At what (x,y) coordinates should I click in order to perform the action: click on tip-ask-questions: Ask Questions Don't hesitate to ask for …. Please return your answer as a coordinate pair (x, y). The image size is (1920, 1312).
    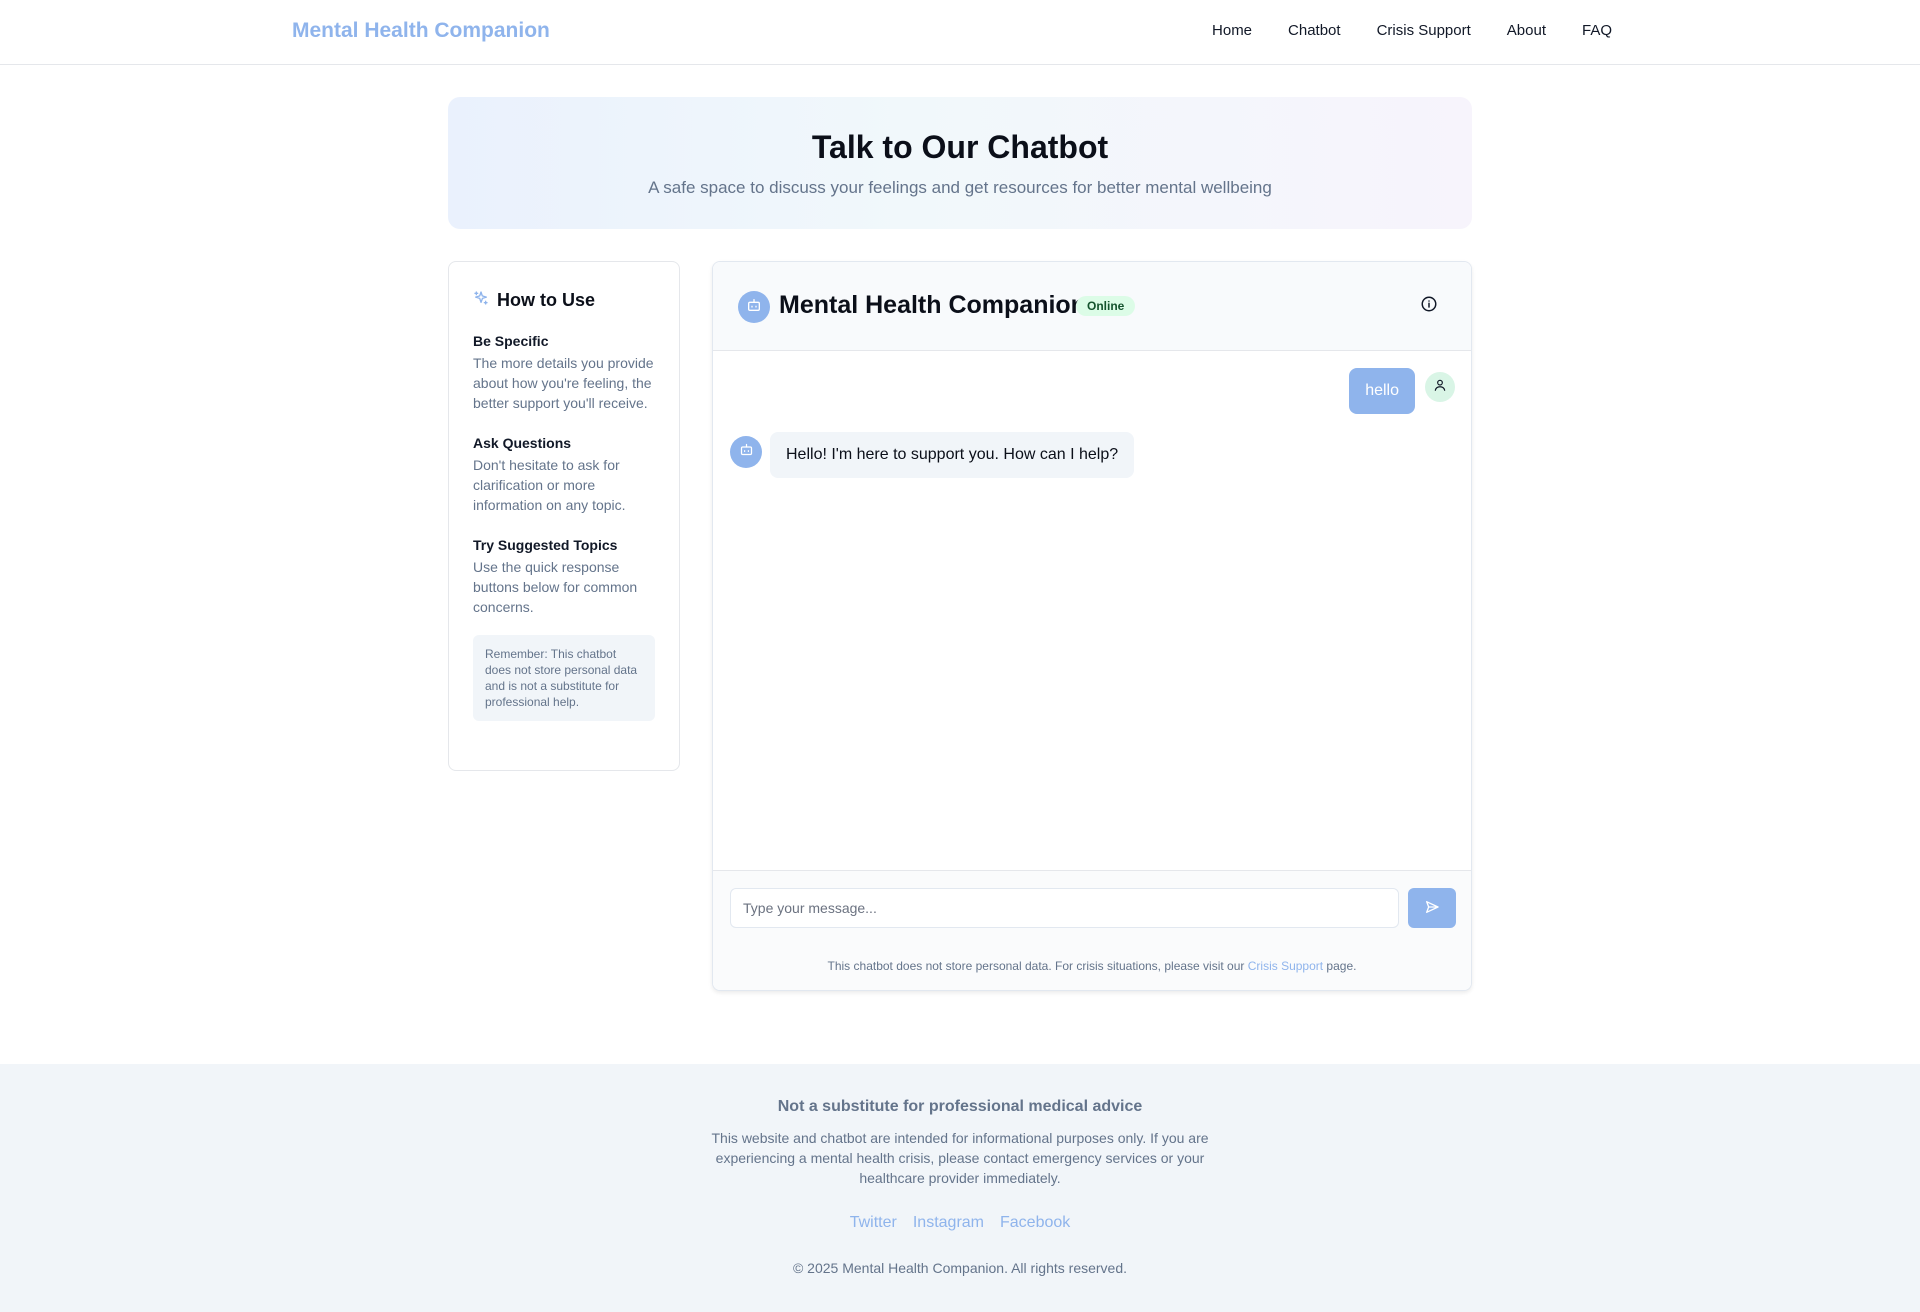
    Looking at the image, I should click on (564, 475).